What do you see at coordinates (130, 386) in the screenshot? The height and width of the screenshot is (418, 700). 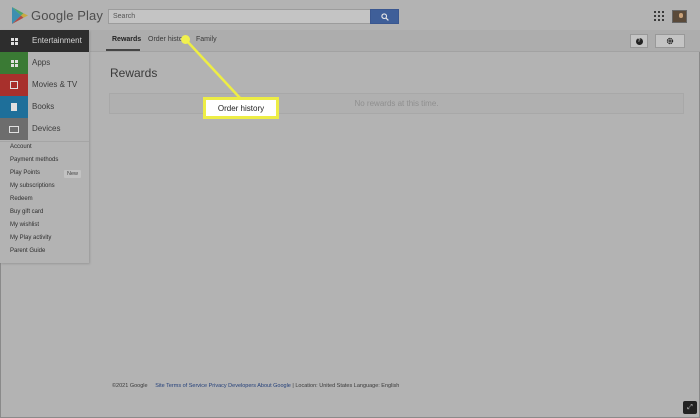 I see `footer-copyright: ©2021 Google` at bounding box center [130, 386].